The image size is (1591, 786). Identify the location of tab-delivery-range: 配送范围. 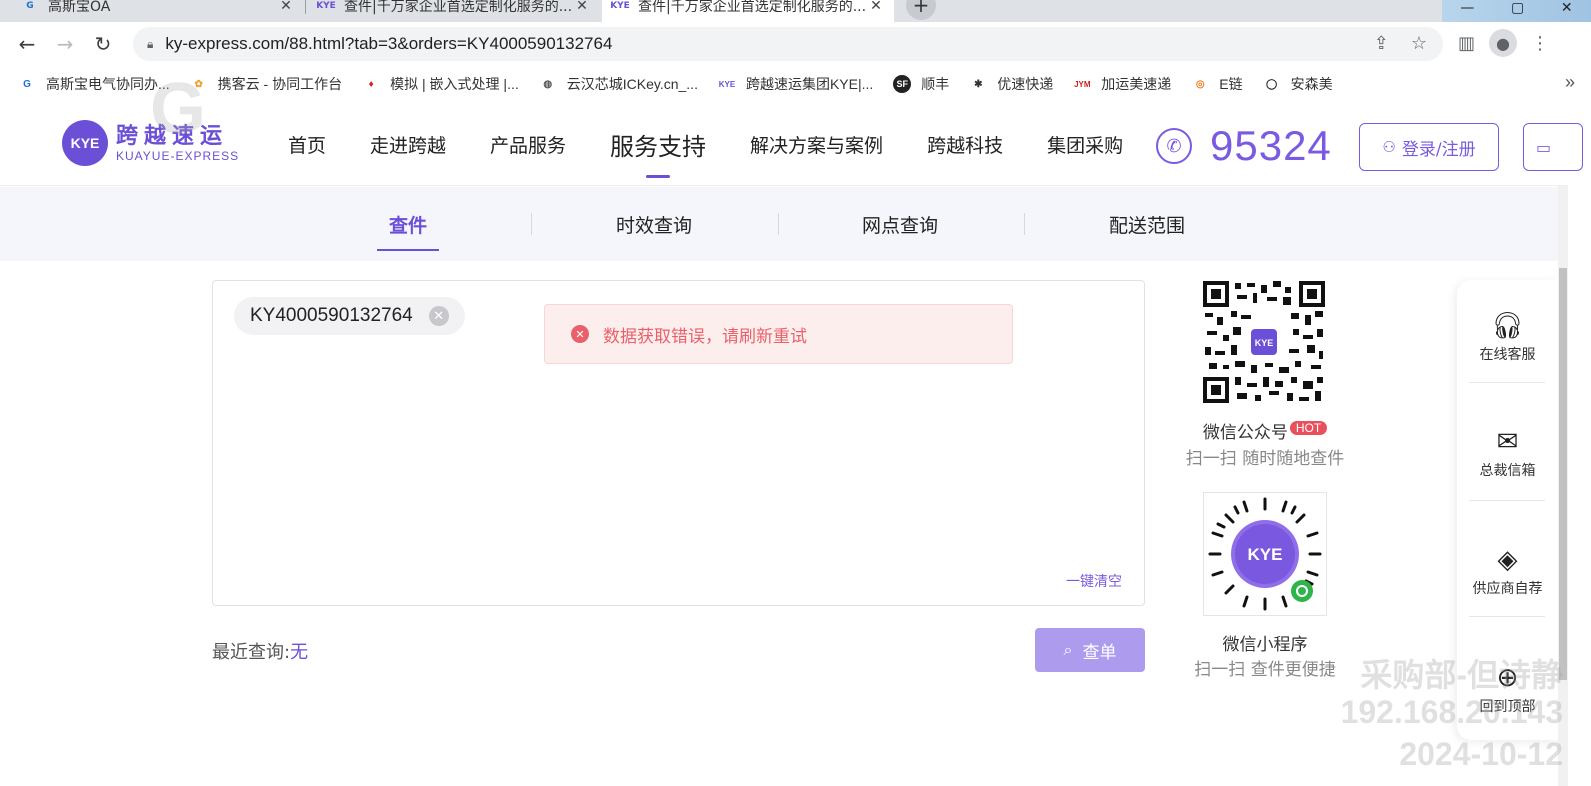
(1147, 224).